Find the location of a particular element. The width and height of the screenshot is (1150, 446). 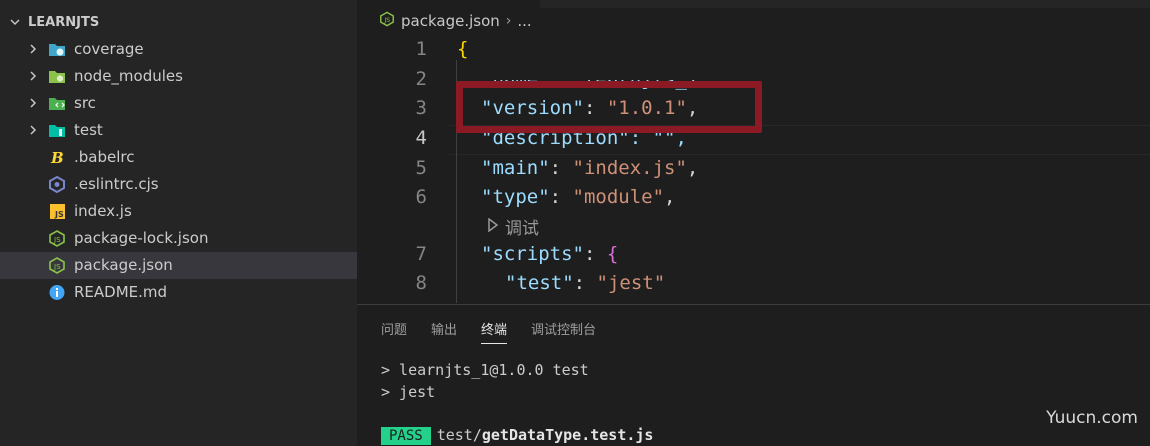

explorer-title: LEARNJTS is located at coordinates (64, 22).